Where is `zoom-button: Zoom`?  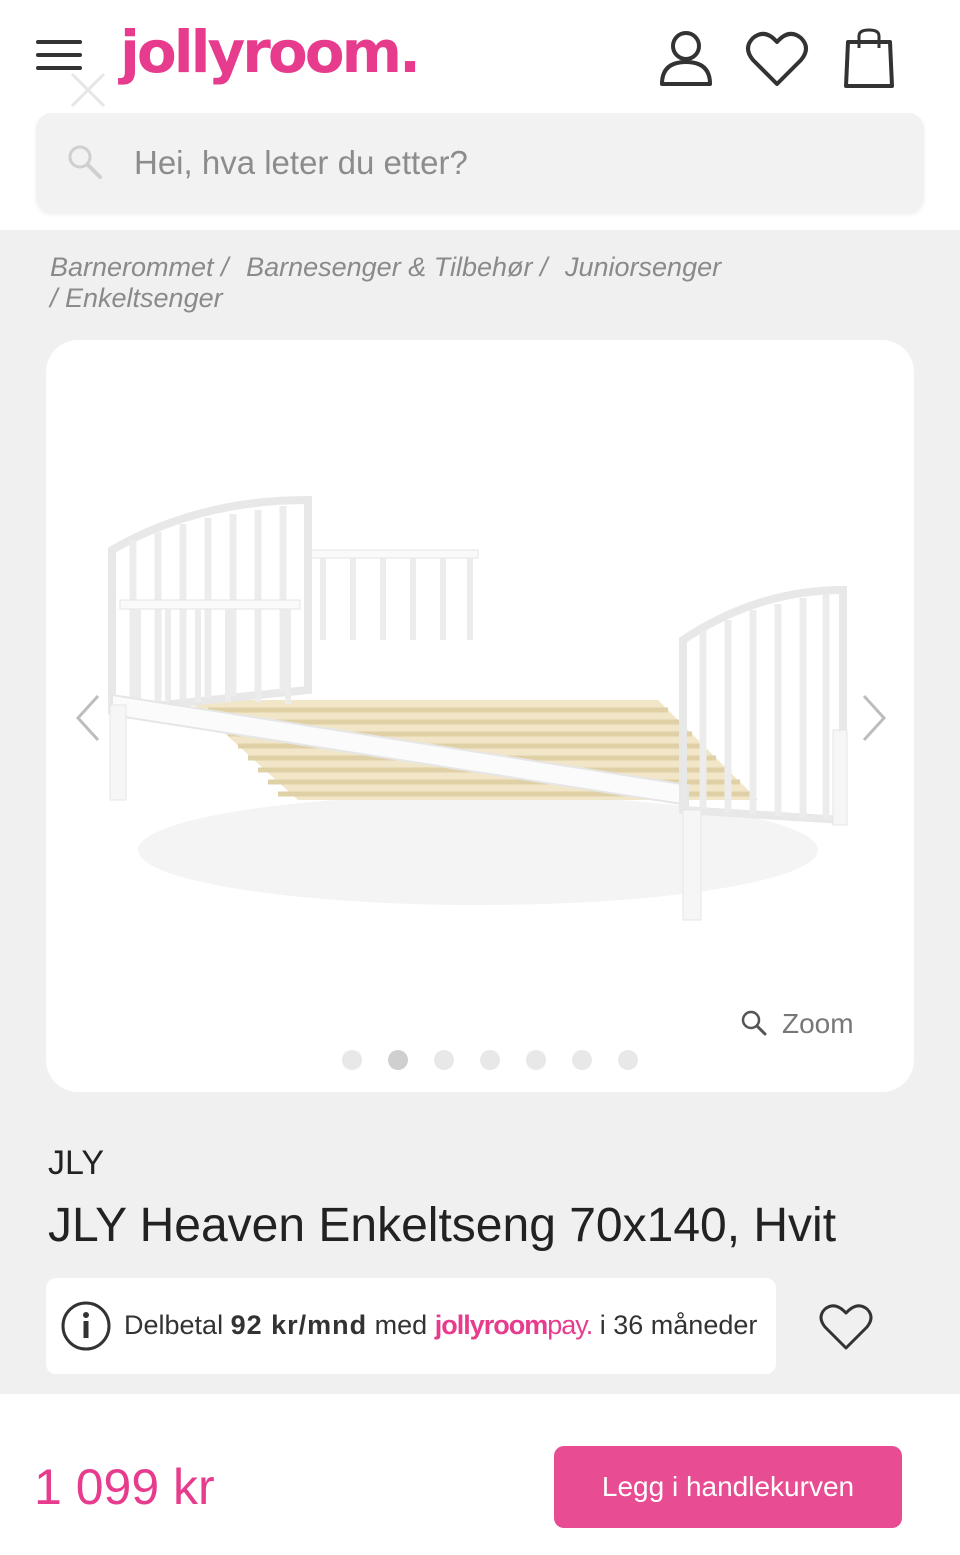
zoom-button: Zoom is located at coordinates (797, 1024).